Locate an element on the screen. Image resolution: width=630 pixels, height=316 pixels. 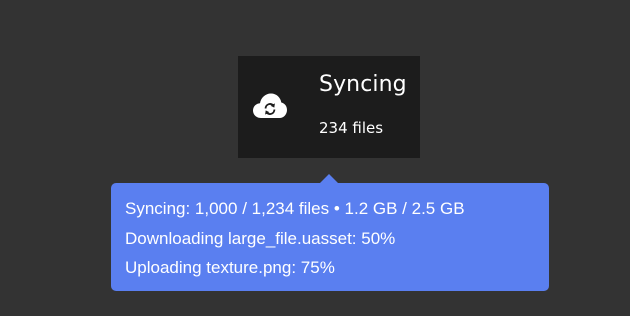
sync-title: Syncing is located at coordinates (363, 84).